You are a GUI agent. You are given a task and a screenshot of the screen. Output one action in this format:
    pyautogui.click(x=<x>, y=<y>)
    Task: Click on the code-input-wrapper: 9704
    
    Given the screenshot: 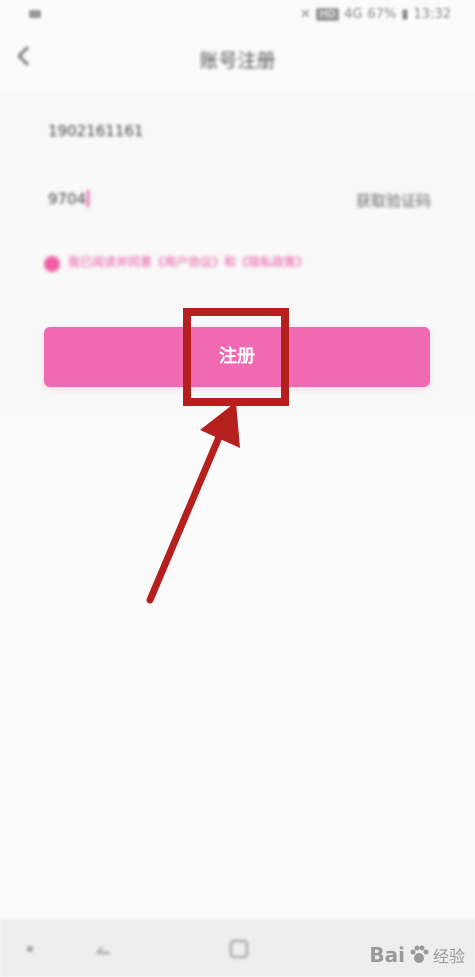 What is the action you would take?
    pyautogui.click(x=69, y=199)
    